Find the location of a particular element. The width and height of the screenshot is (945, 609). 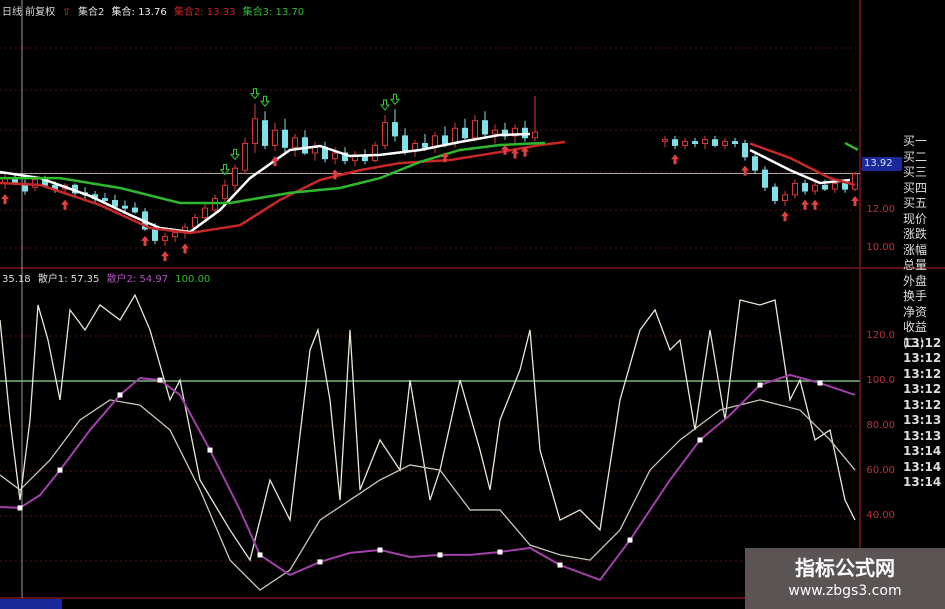

quote-label: 现价 is located at coordinates (915, 218).